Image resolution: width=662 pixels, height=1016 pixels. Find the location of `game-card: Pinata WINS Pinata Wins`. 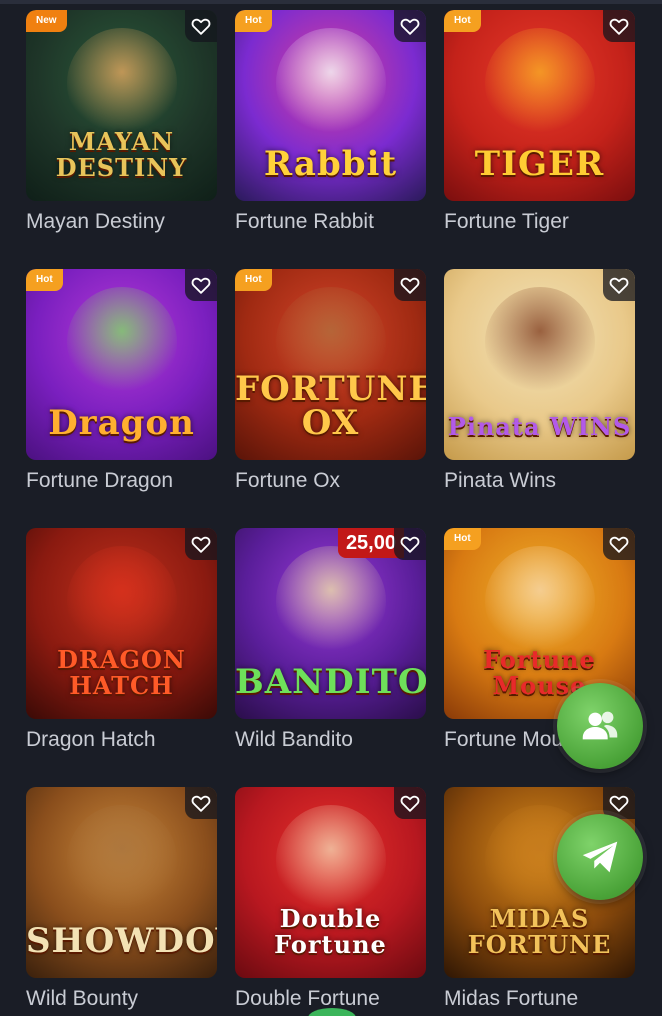

game-card: Pinata WINS Pinata Wins is located at coordinates (539, 398).